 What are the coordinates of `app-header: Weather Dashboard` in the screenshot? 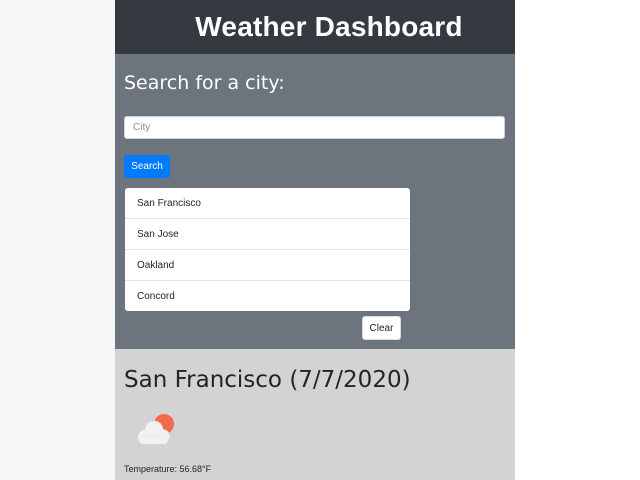 It's located at (315, 27).